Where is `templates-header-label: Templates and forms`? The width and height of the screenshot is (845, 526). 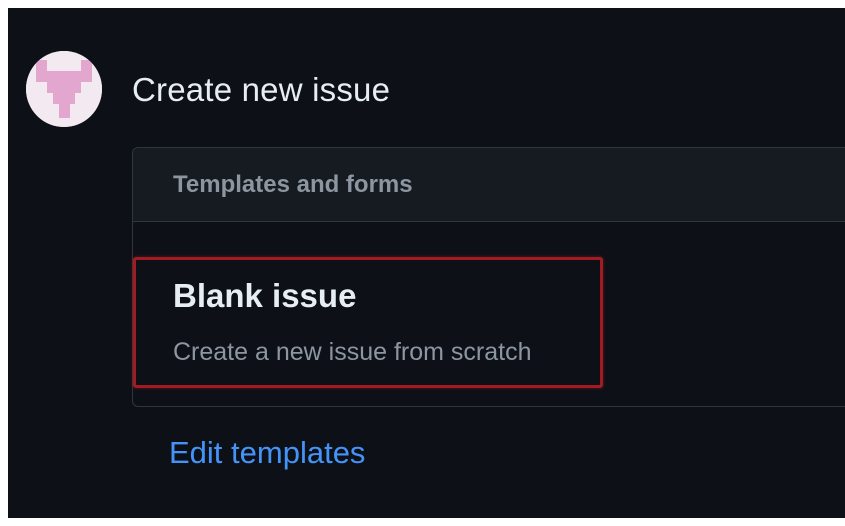
templates-header-label: Templates and forms is located at coordinates (293, 184).